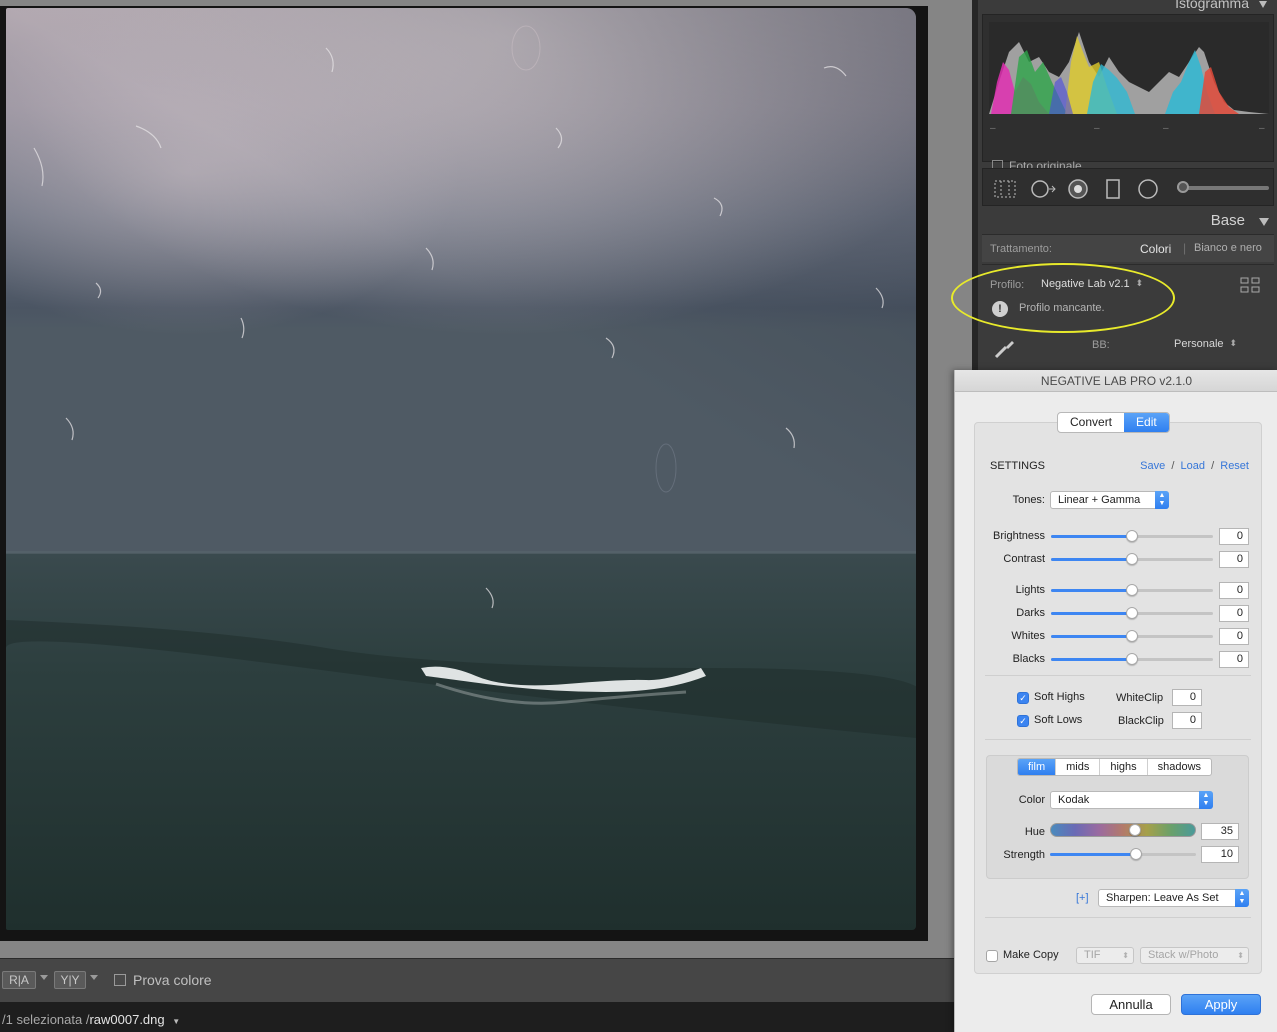 The height and width of the screenshot is (1032, 1277). What do you see at coordinates (1082, 898) in the screenshot?
I see `add-step-link: [+]` at bounding box center [1082, 898].